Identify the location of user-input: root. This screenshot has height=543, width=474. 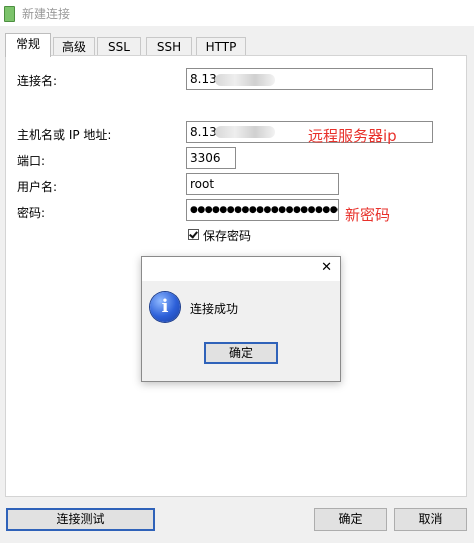
(262, 184).